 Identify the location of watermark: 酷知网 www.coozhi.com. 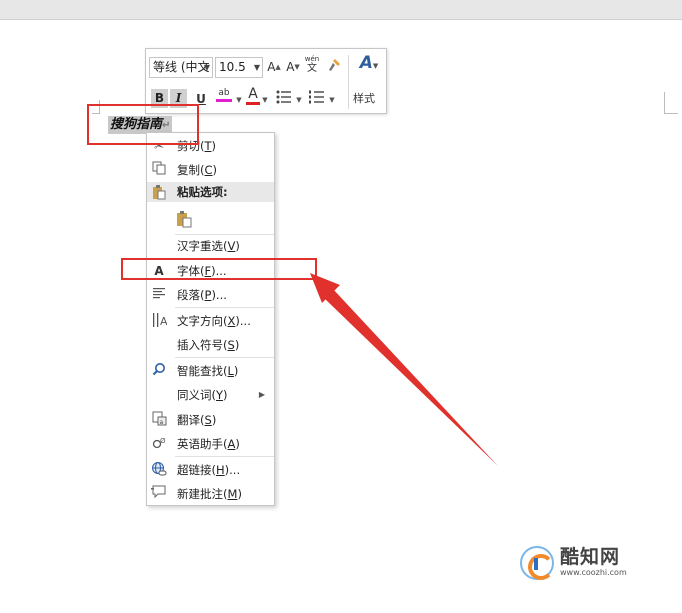
(589, 562).